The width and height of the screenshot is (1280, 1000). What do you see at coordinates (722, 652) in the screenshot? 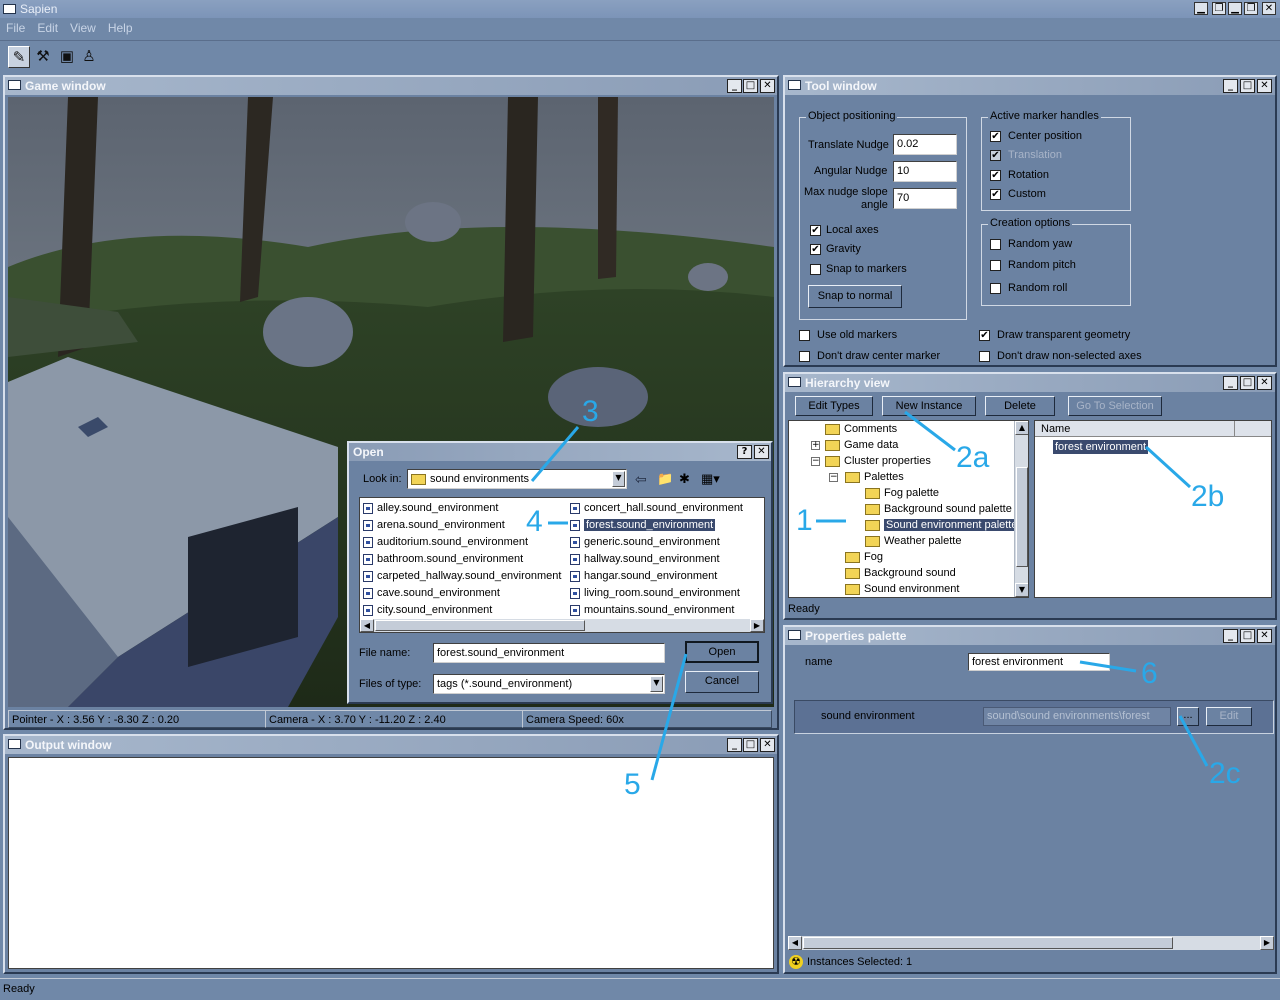
I see `open-button: Open` at bounding box center [722, 652].